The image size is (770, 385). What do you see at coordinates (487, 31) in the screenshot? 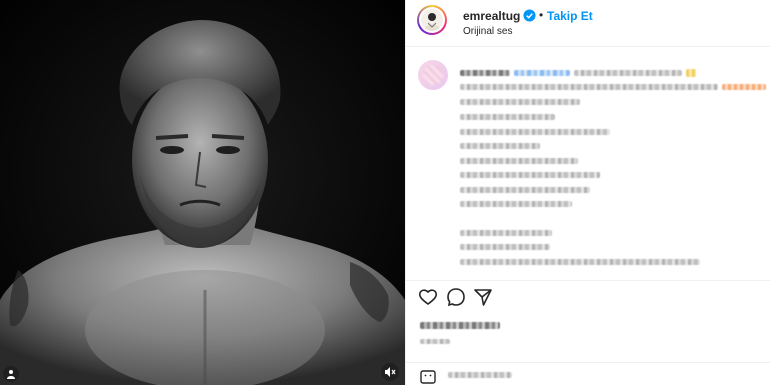
I see `audio-label: Orijinal ses` at bounding box center [487, 31].